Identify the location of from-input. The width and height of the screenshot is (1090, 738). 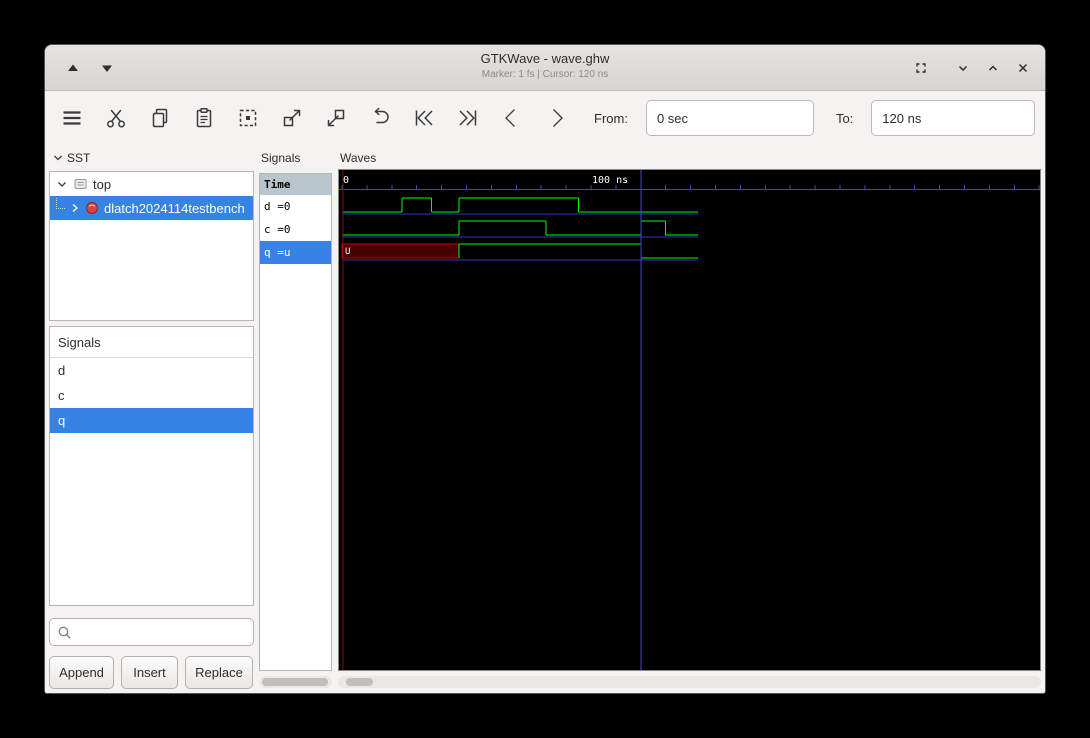
(729, 118).